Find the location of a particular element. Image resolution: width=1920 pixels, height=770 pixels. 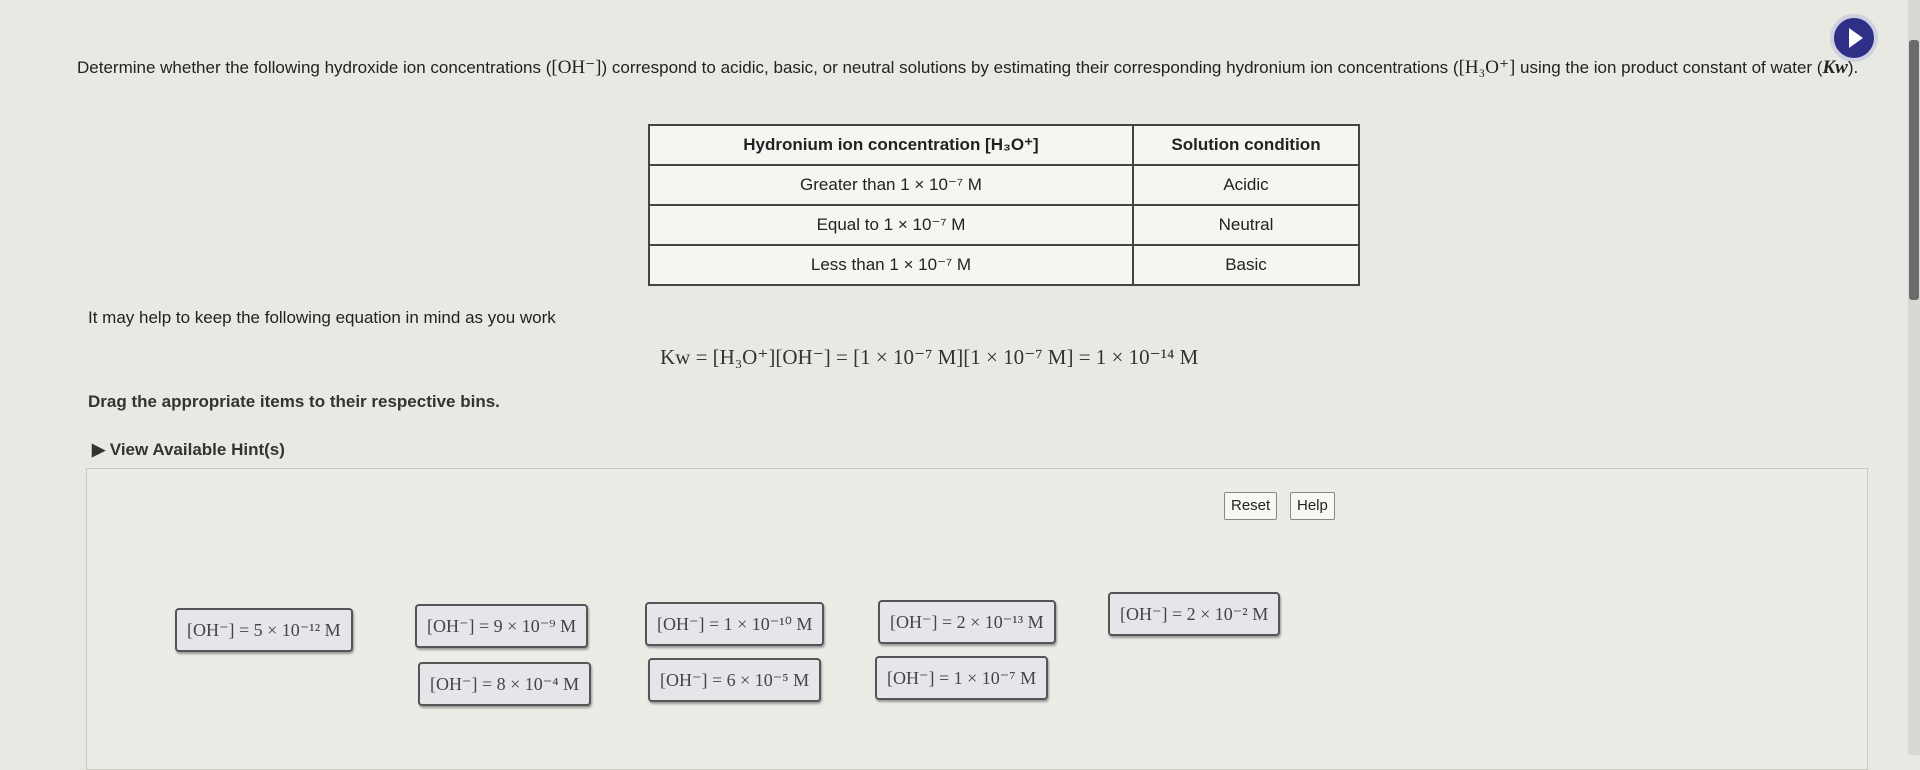

draggable-item: [OH⁻] = 1 × 10⁻⁷ M is located at coordinates (962, 678).